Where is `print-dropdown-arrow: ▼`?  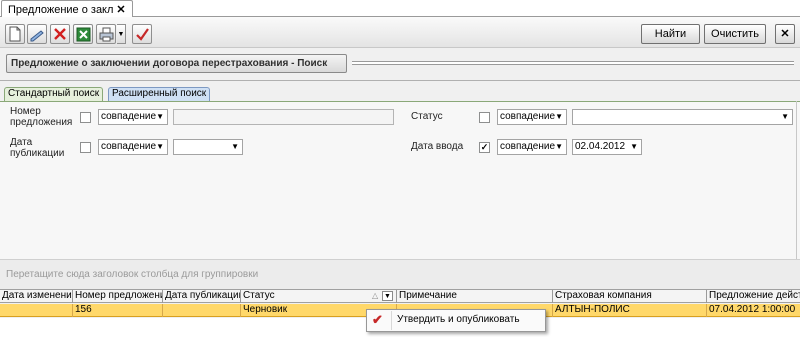
print-dropdown-arrow: ▼ is located at coordinates (121, 34).